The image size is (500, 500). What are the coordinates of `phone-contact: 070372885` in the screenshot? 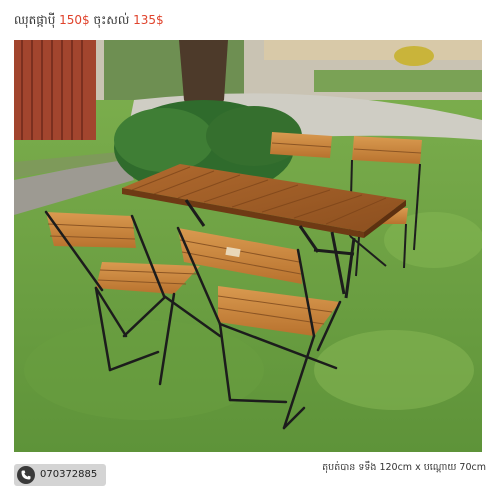 It's located at (60, 475).